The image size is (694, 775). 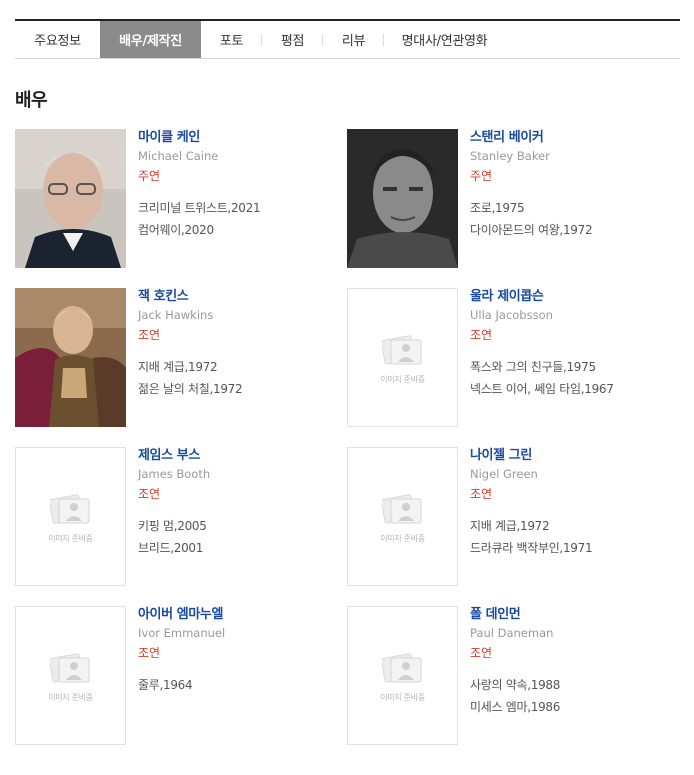 I want to click on filmography-item: 넥스트 이어, 쎄임 타임,1967, so click(x=570, y=389).